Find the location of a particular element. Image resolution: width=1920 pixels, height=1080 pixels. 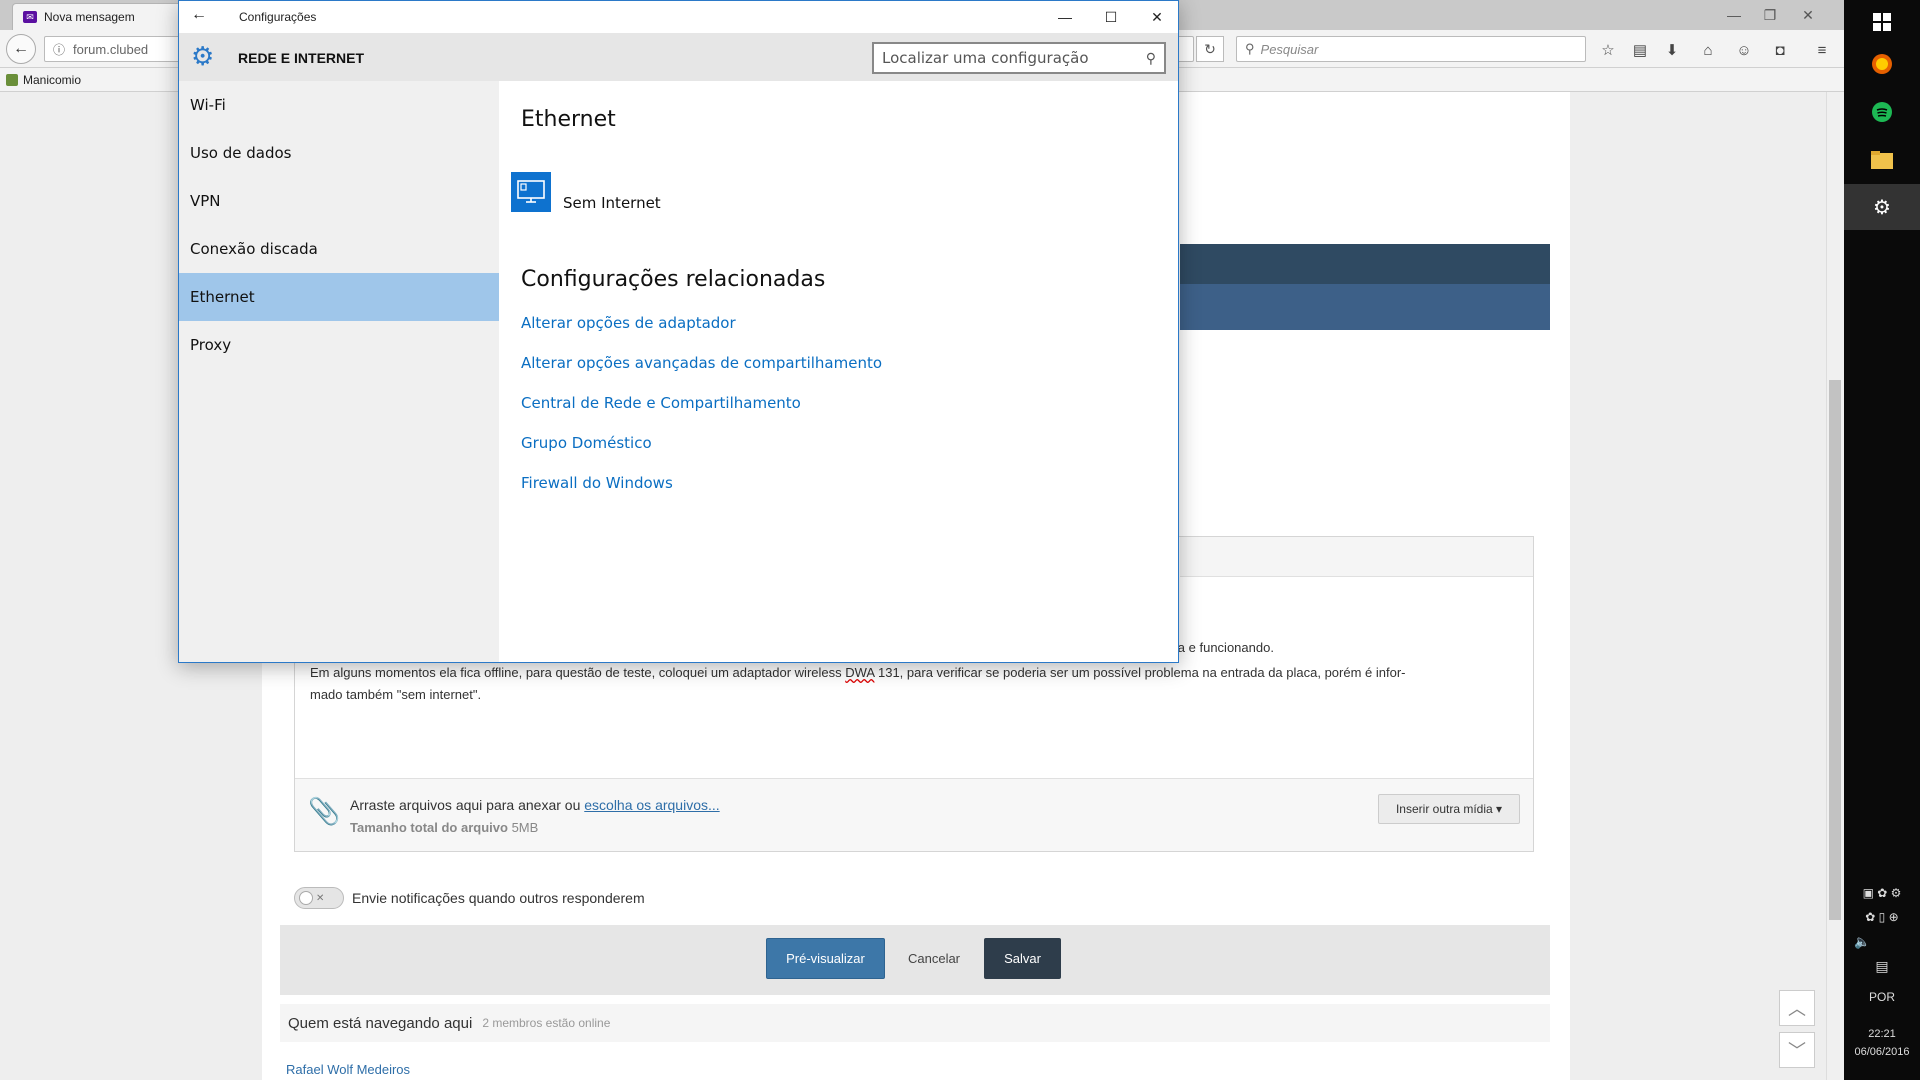

section-title: Ethernet is located at coordinates (568, 119).